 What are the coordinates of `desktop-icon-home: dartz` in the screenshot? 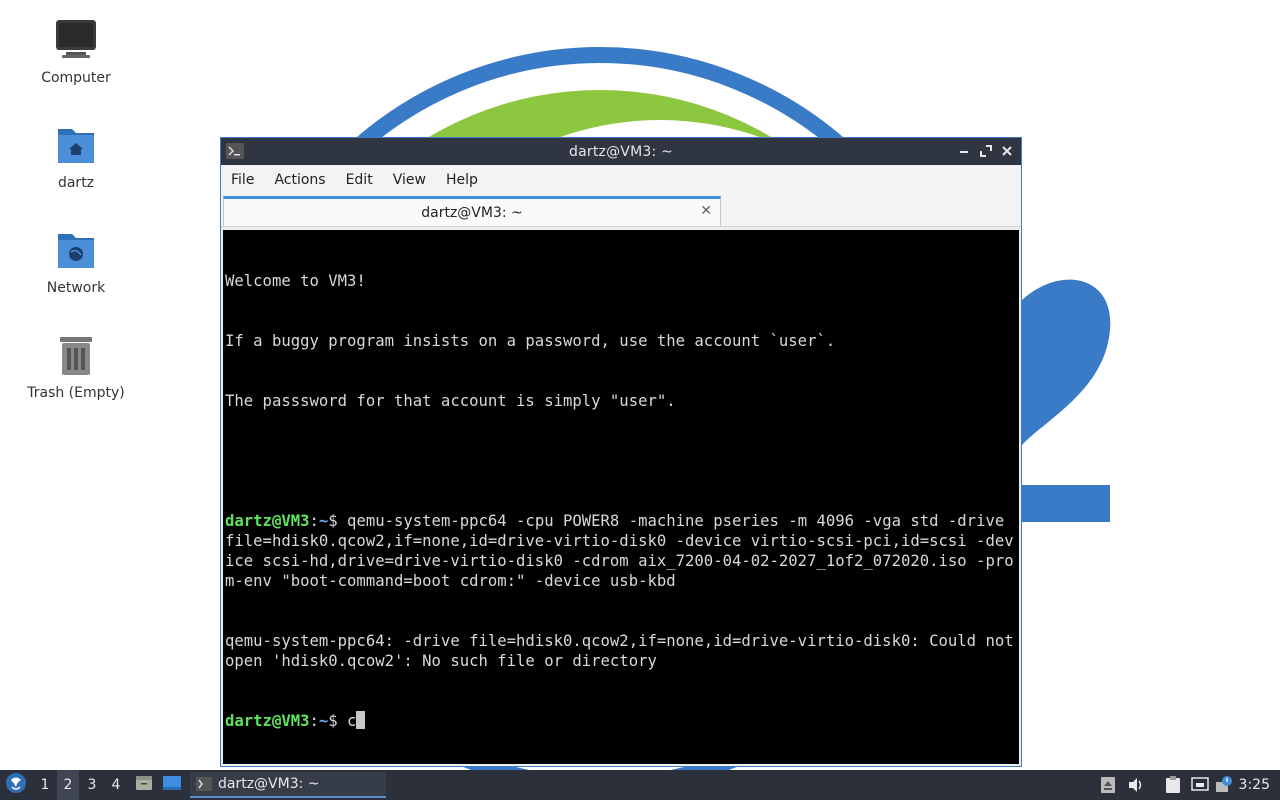 It's located at (76, 157).